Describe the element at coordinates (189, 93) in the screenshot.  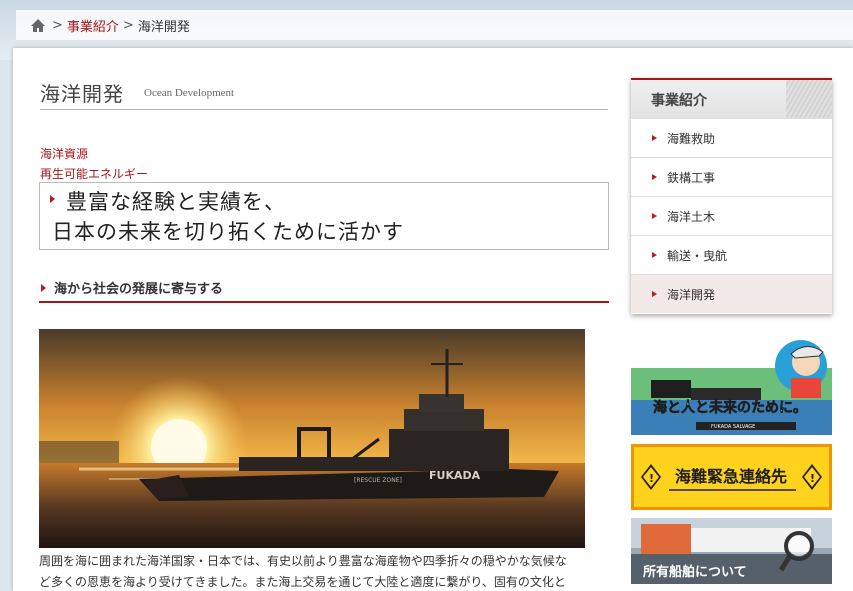
I see `page-title-en: Ocean Development` at that location.